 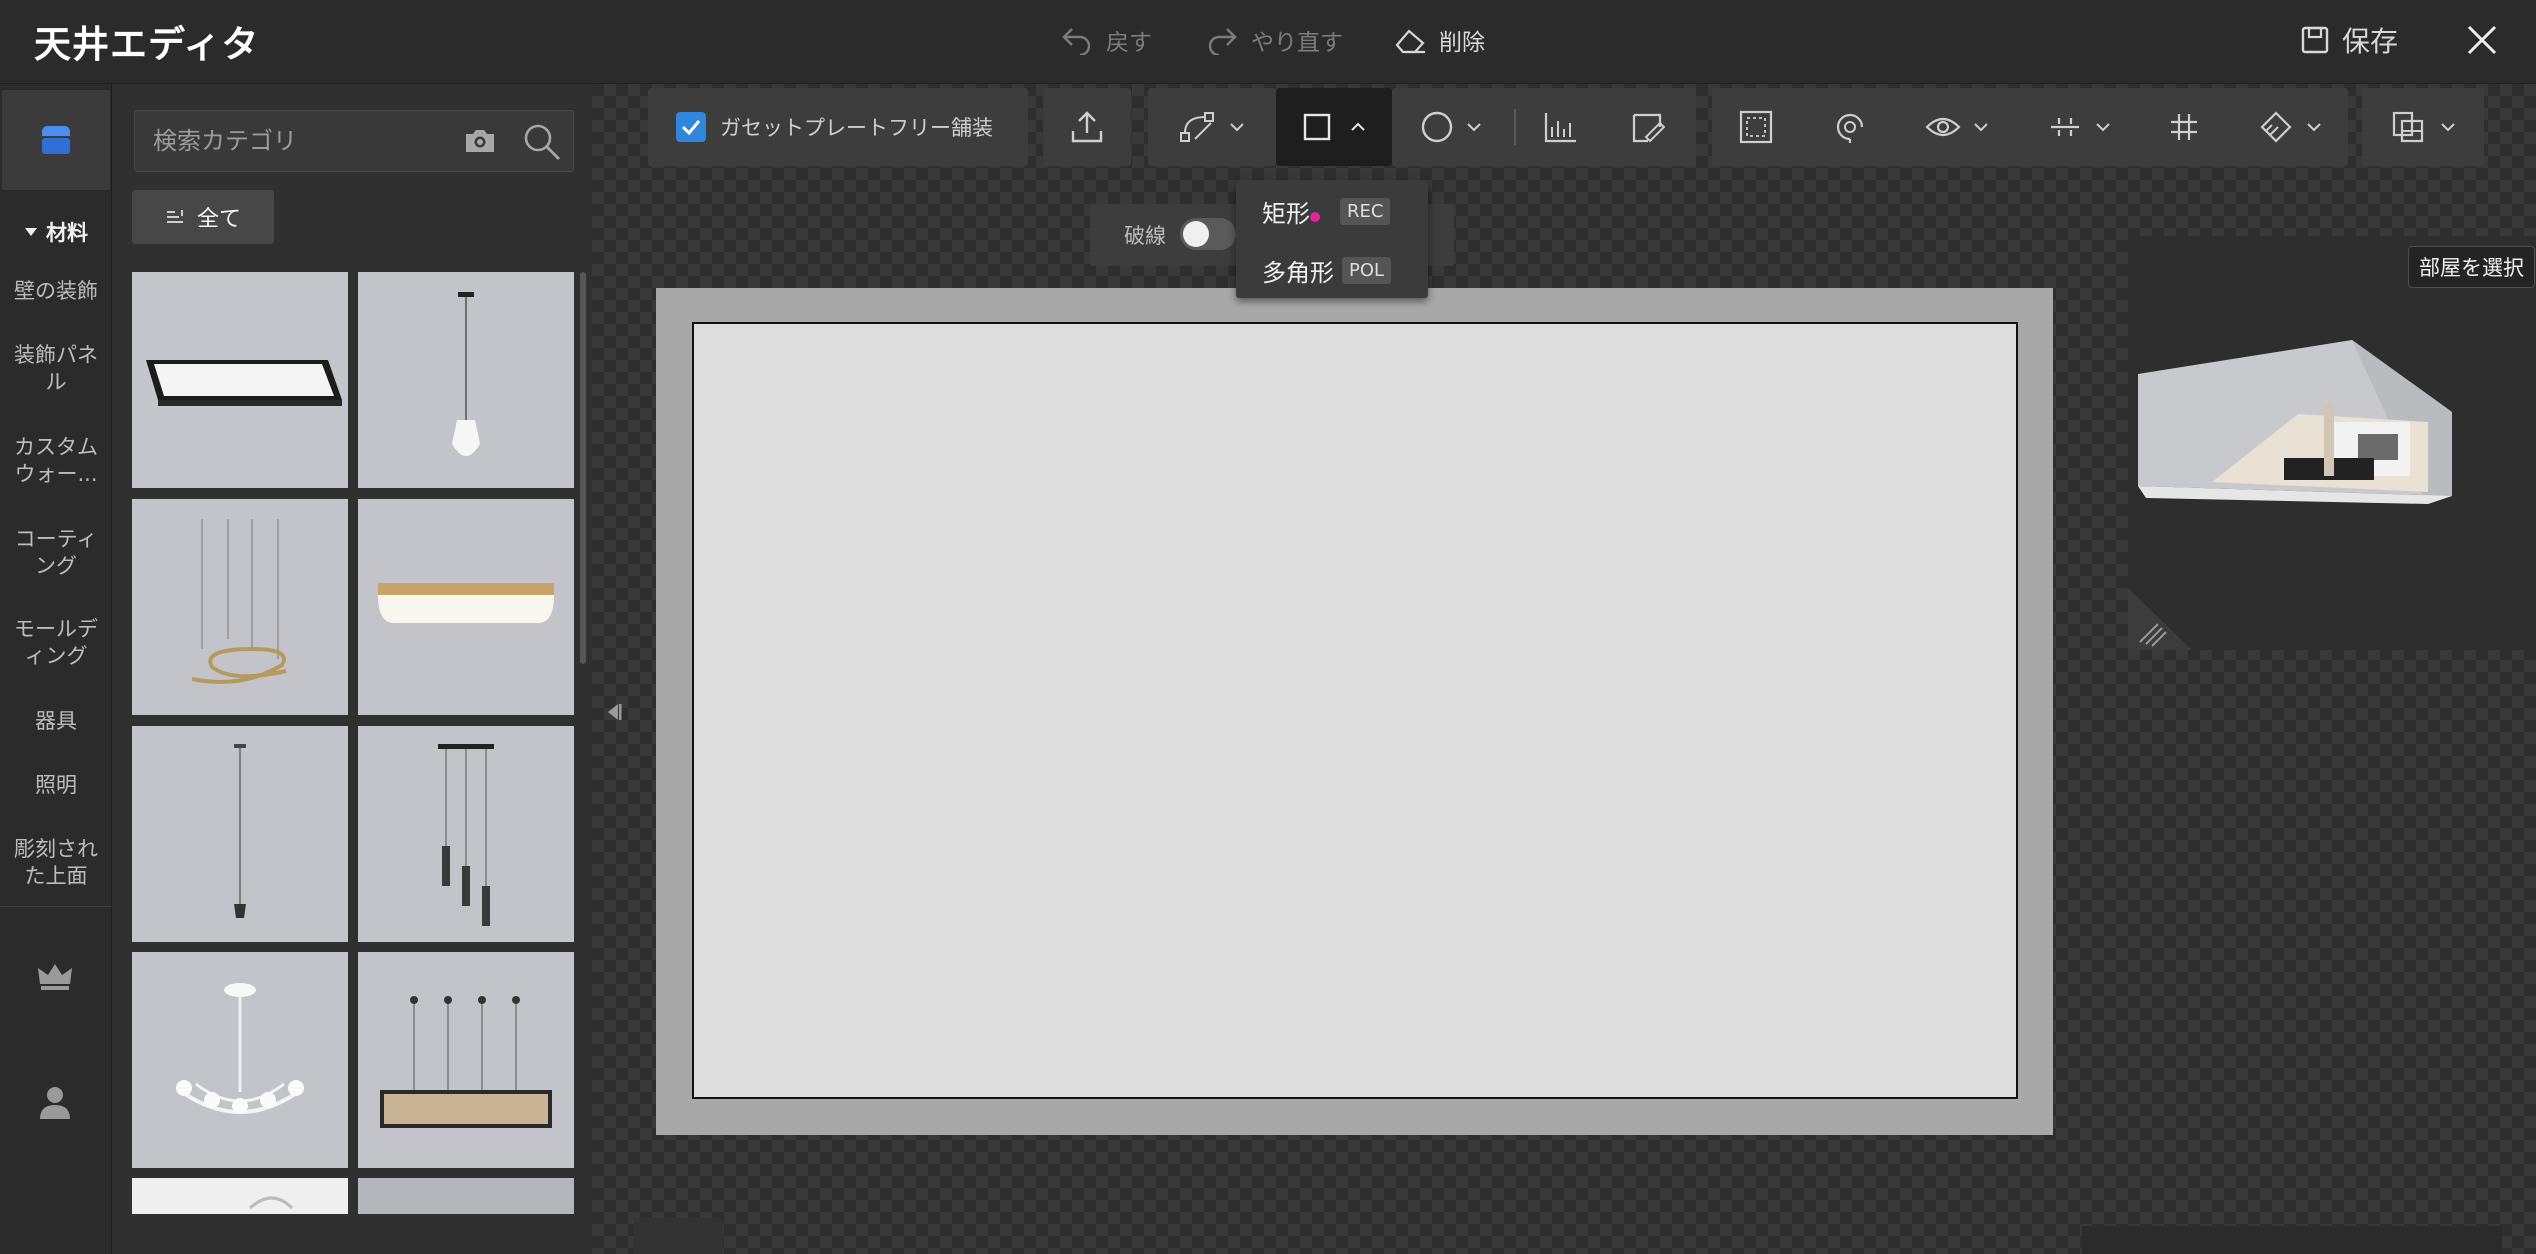 I want to click on rectangle-tool-button, so click(x=1334, y=127).